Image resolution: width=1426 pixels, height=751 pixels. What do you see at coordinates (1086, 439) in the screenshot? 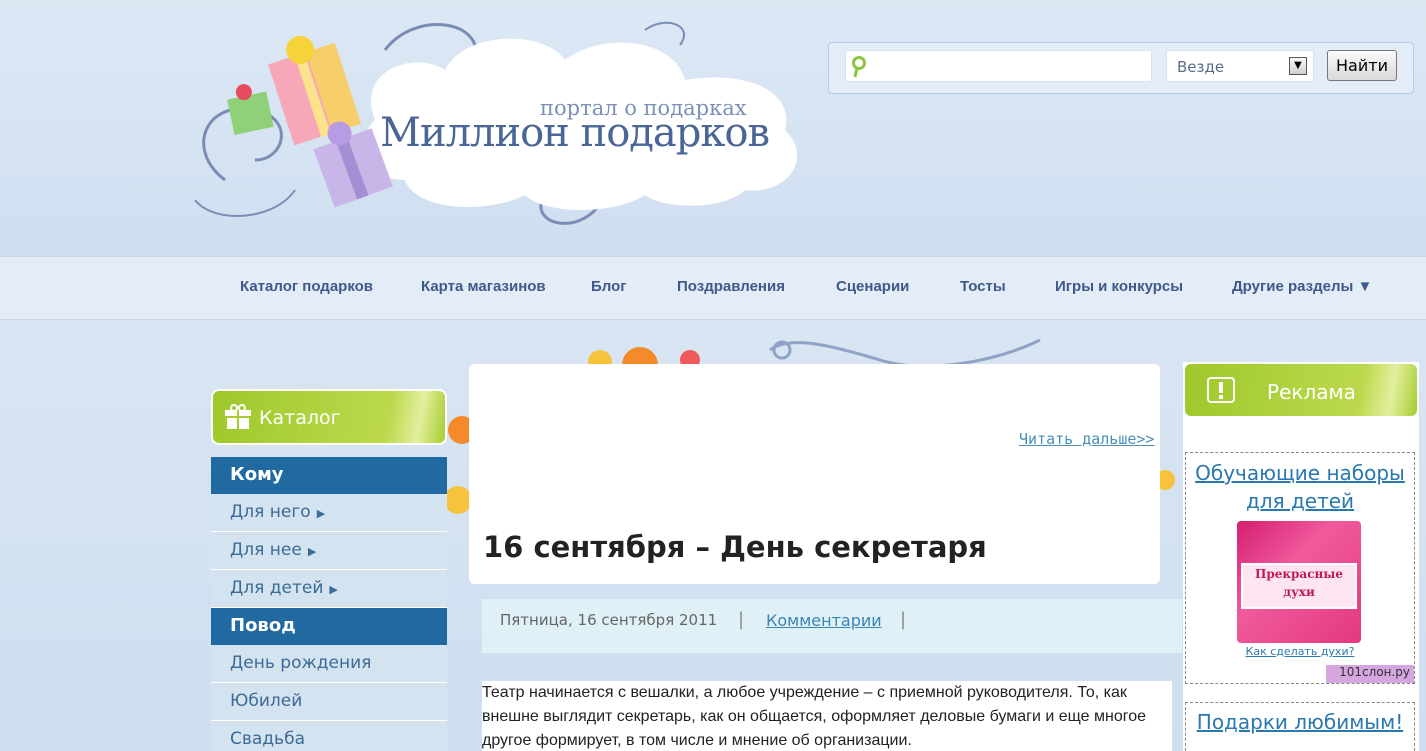
I see `read-more-link: Читать дальше>>` at bounding box center [1086, 439].